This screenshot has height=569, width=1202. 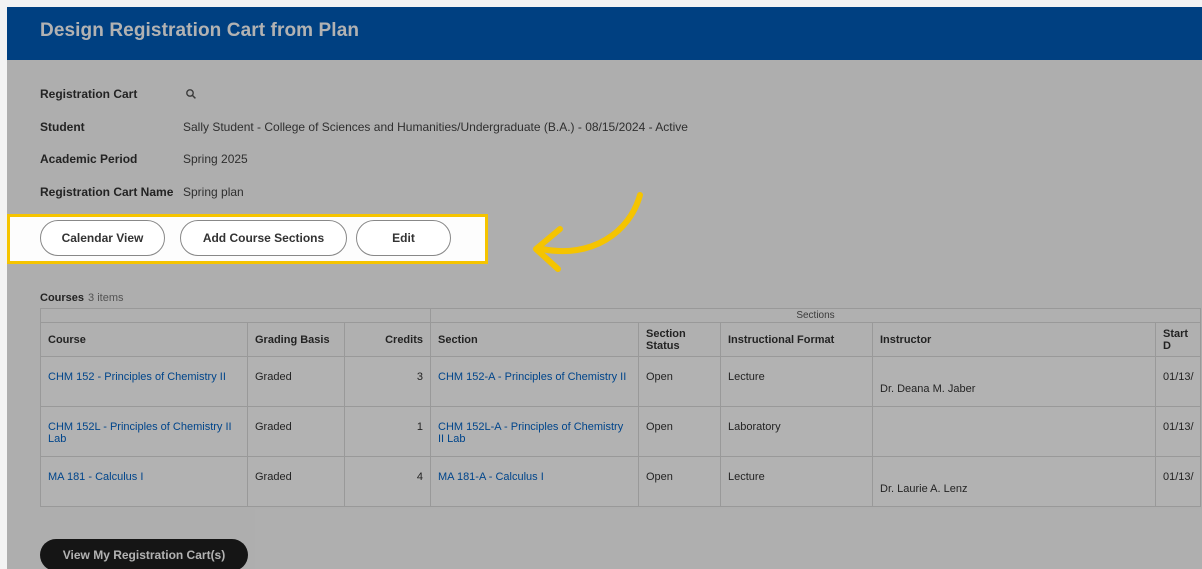 What do you see at coordinates (588, 232) in the screenshot?
I see `curved-arrow-icon` at bounding box center [588, 232].